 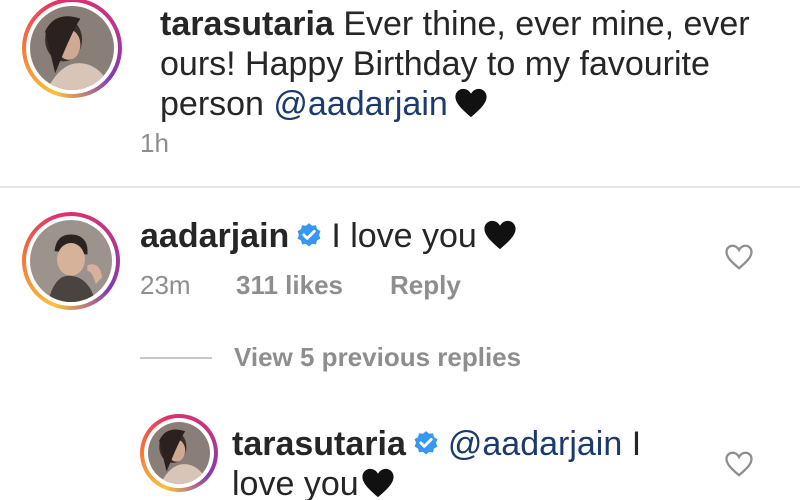 What do you see at coordinates (154, 143) in the screenshot?
I see `caption-time: 1h` at bounding box center [154, 143].